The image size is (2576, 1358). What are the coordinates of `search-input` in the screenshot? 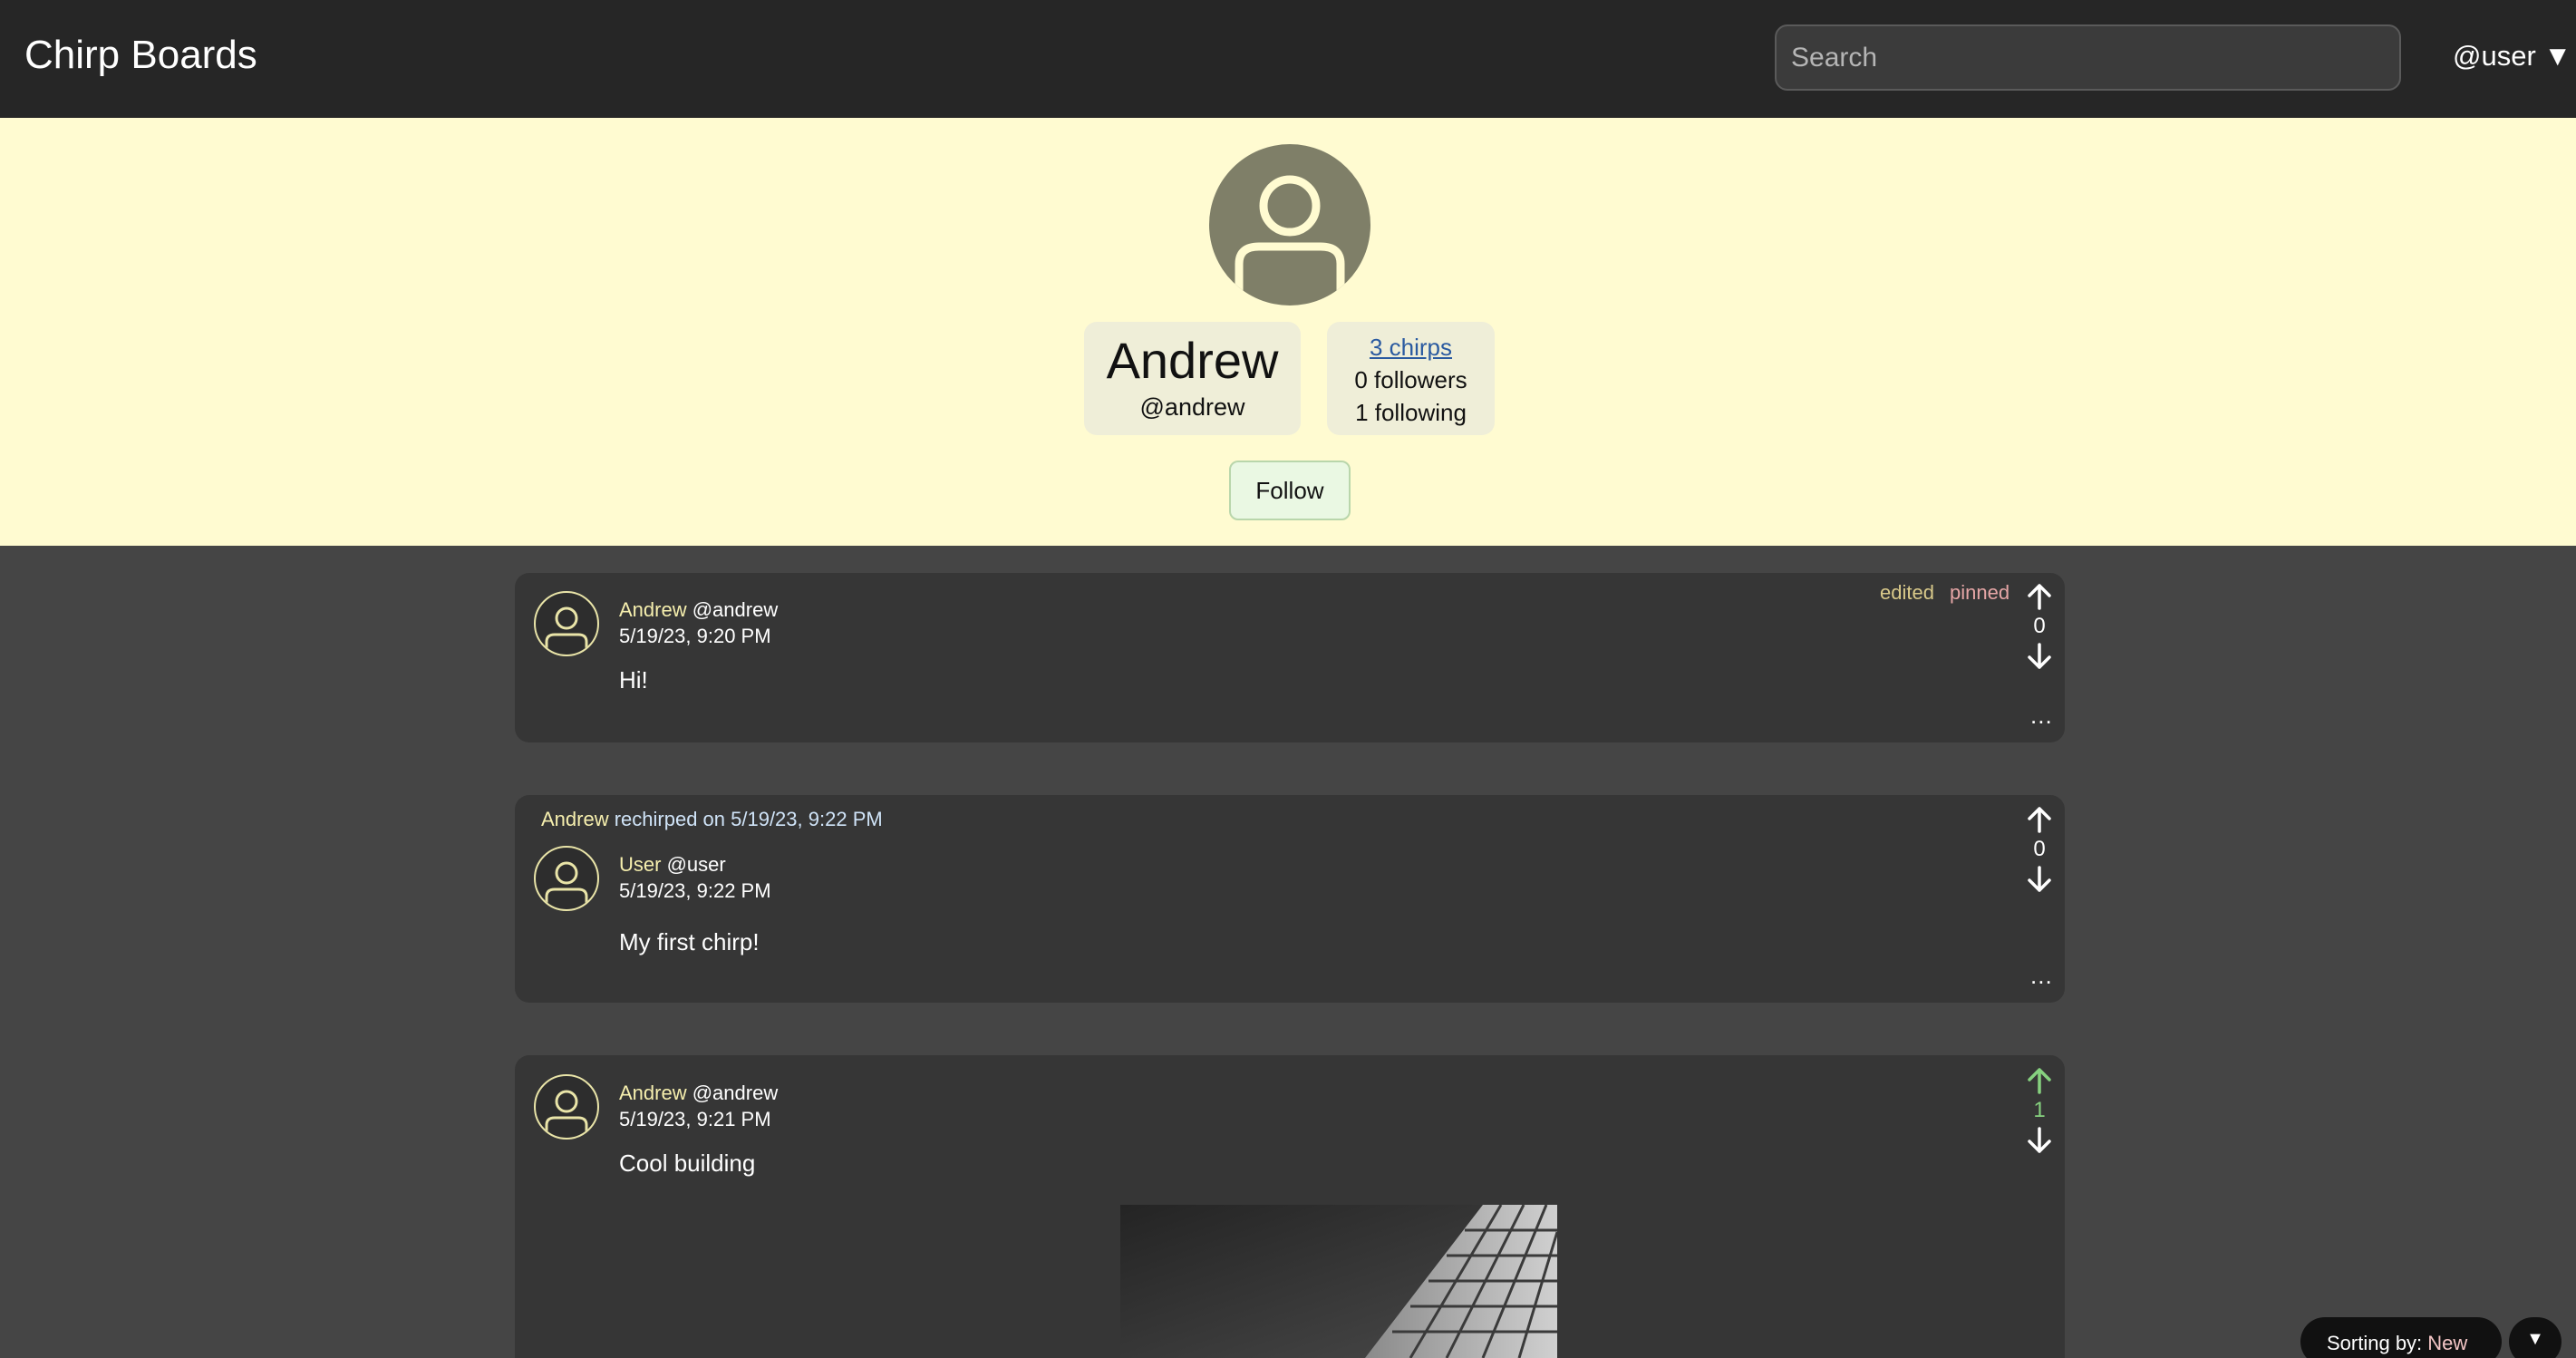 It's located at (2088, 57).